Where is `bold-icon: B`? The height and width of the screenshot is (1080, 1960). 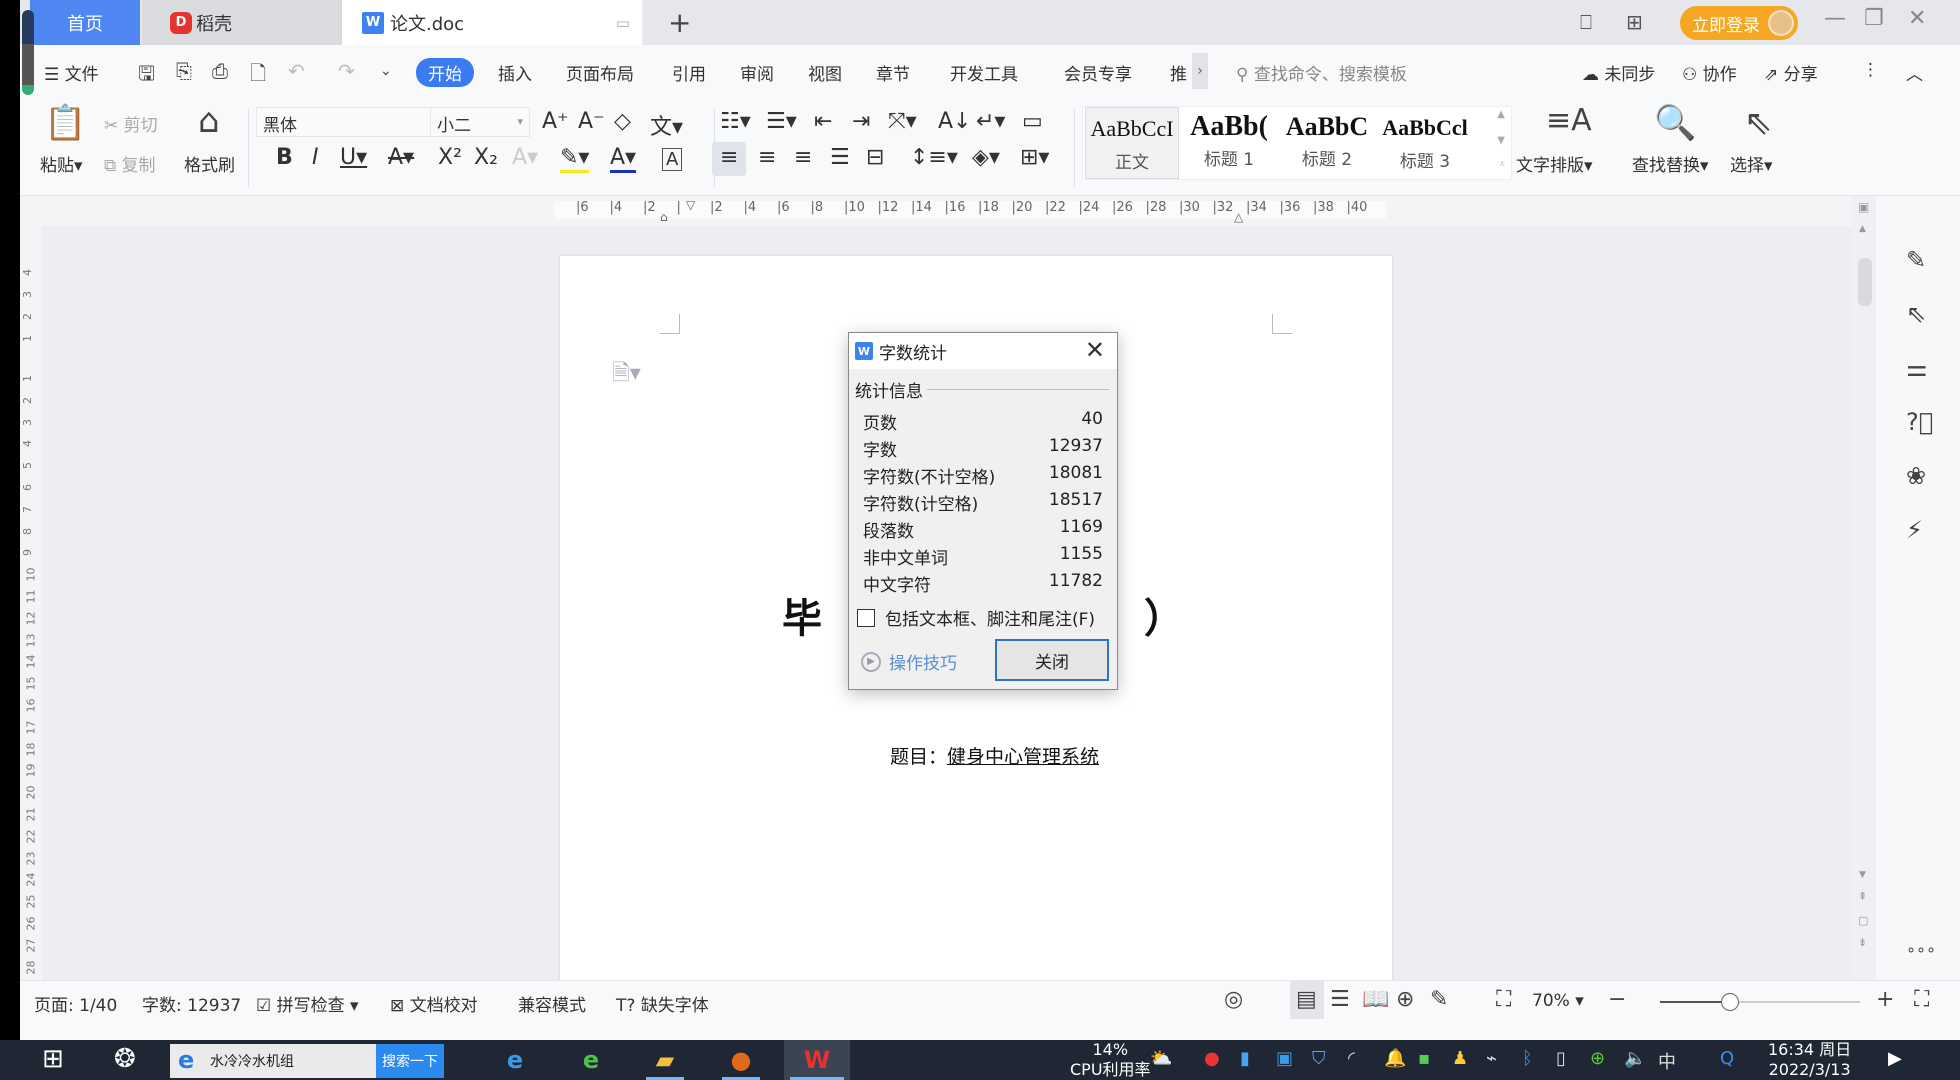 bold-icon: B is located at coordinates (284, 157).